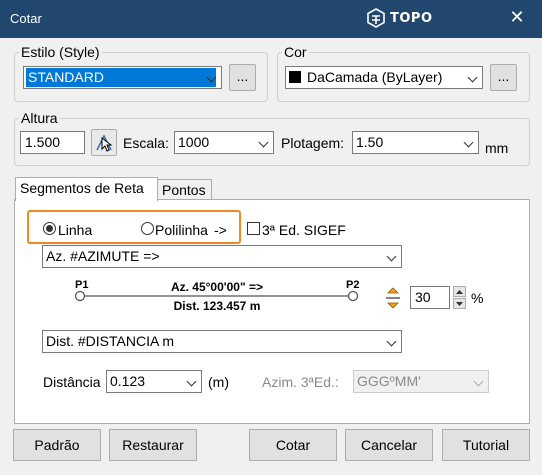 The width and height of the screenshot is (542, 475). I want to click on preview-p2-marker, so click(353, 296).